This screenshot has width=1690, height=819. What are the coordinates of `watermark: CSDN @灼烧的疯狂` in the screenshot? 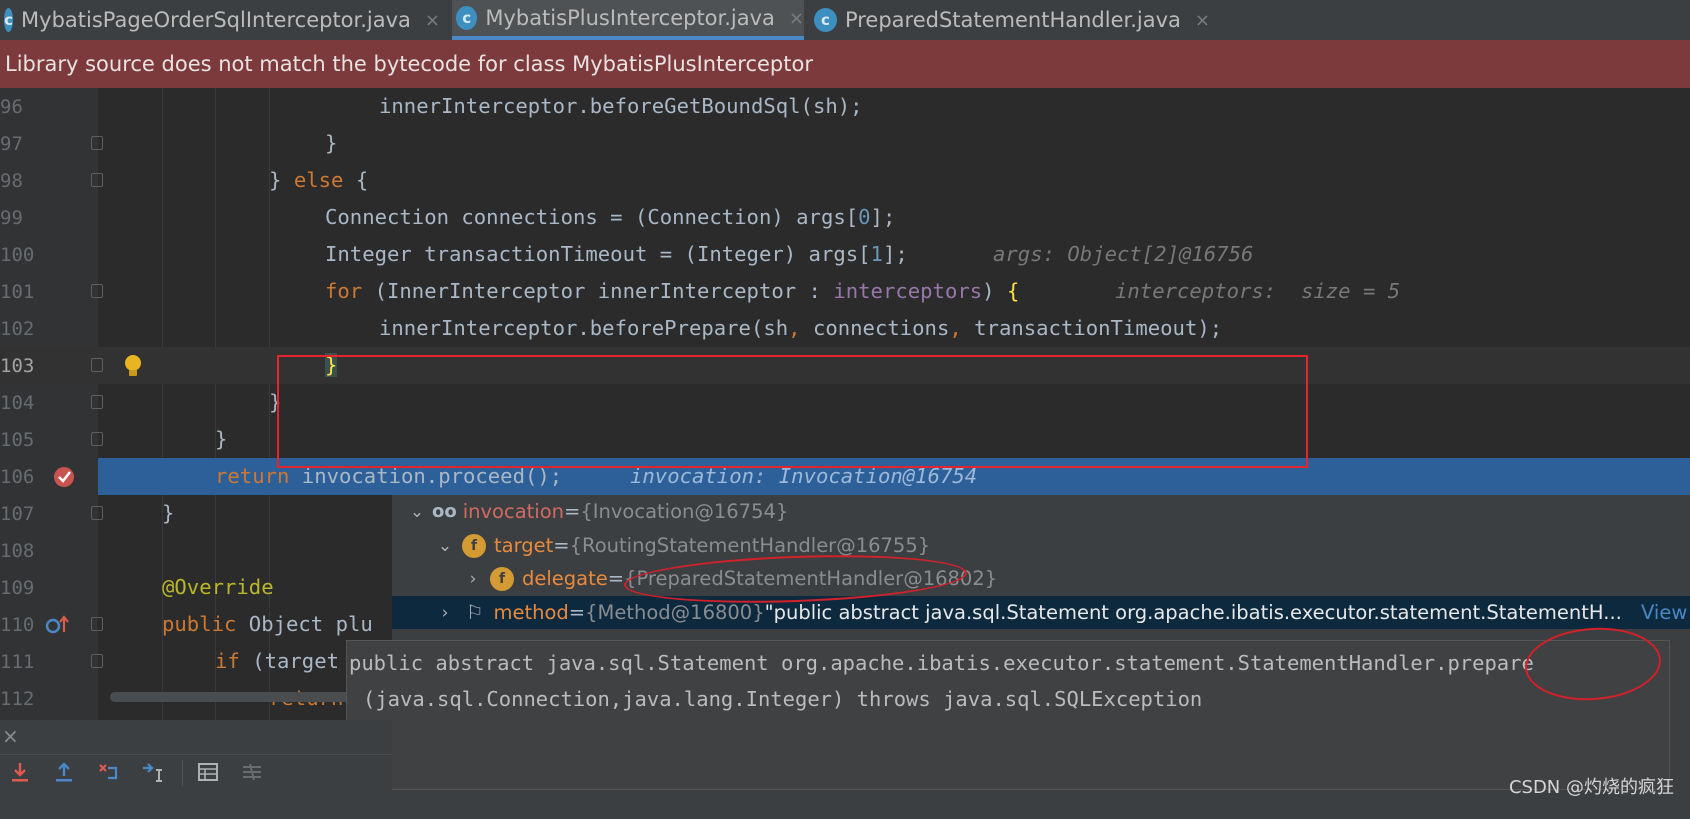 It's located at (1591, 787).